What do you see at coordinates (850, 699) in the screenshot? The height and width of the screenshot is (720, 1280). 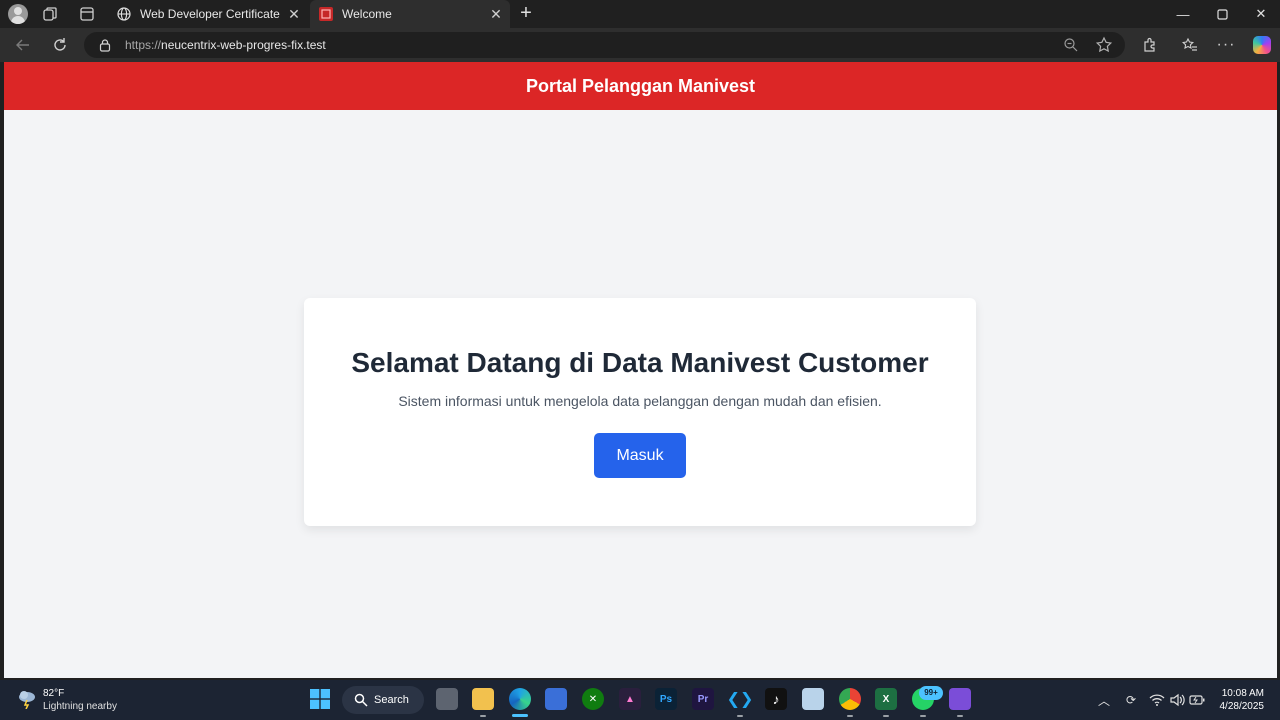 I see `chrome-icon` at bounding box center [850, 699].